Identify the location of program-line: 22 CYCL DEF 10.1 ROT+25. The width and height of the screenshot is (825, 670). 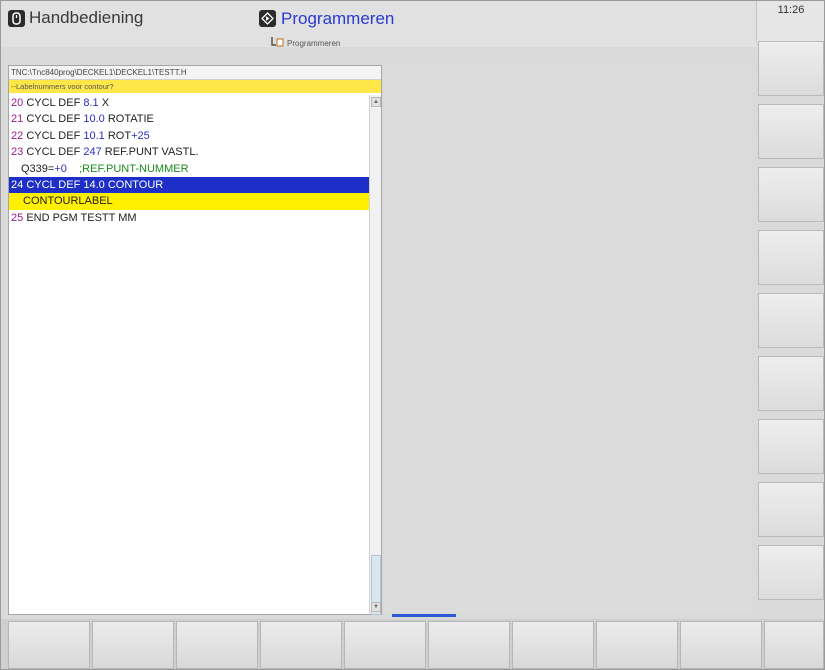
(189, 136).